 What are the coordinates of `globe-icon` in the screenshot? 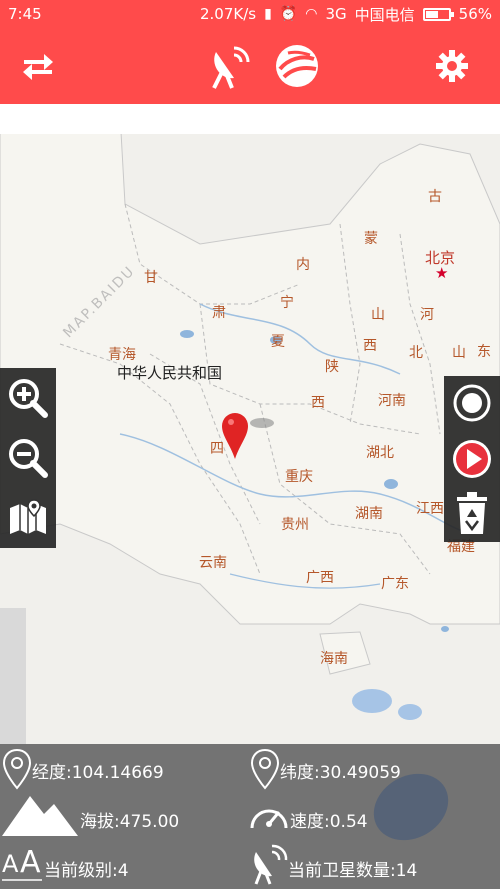 It's located at (297, 66).